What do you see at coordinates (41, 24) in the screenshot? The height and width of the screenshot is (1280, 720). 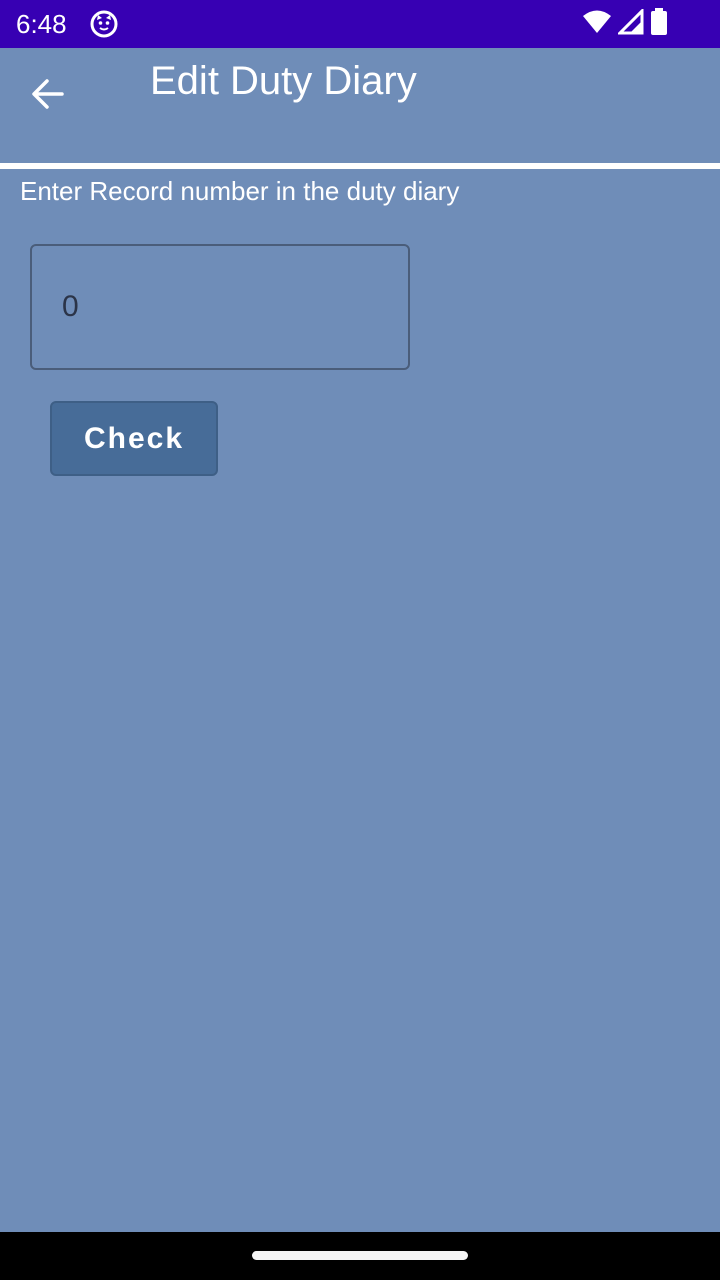 I see `status-time: 6:48` at bounding box center [41, 24].